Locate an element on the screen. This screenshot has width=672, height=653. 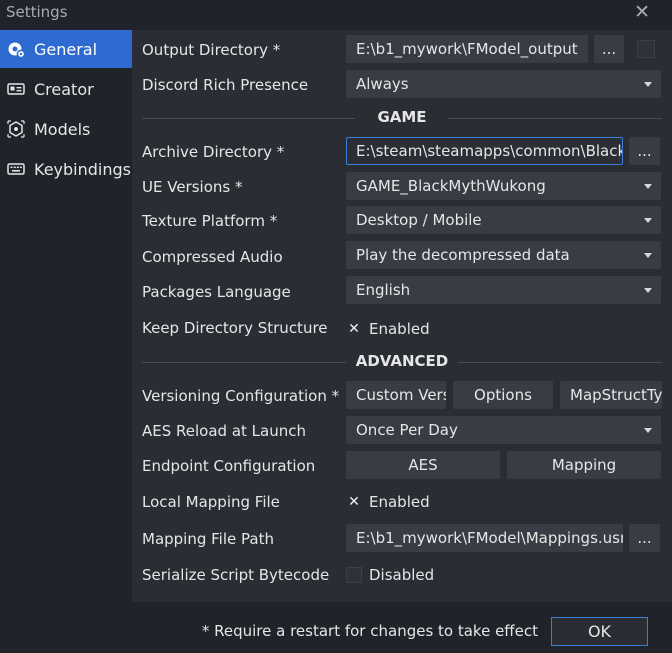
endpoint-row: Endpoint Configuration AES Mapping is located at coordinates (402, 468).